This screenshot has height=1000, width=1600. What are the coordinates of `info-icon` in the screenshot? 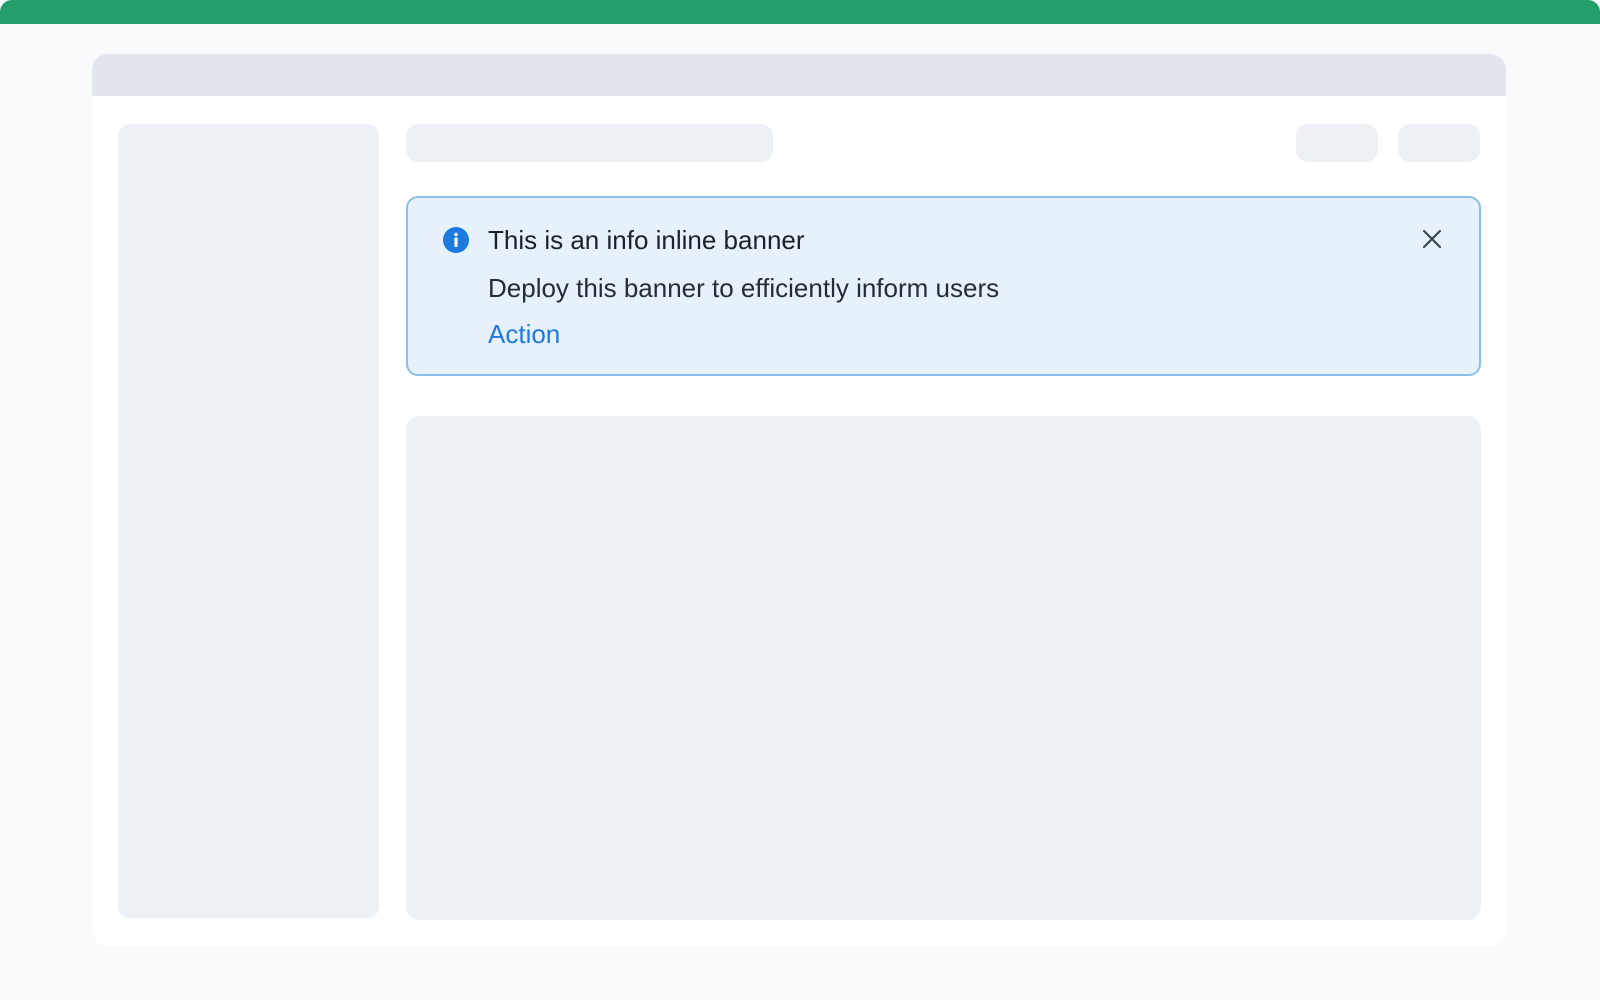 It's located at (456, 240).